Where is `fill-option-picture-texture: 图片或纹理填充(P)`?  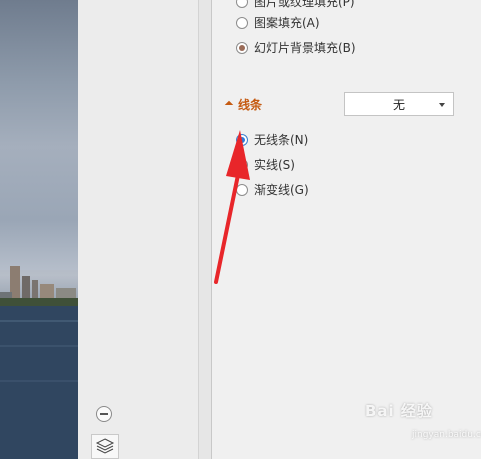
fill-option-picture-texture: 图片或纹理填充(P) is located at coordinates (295, 5).